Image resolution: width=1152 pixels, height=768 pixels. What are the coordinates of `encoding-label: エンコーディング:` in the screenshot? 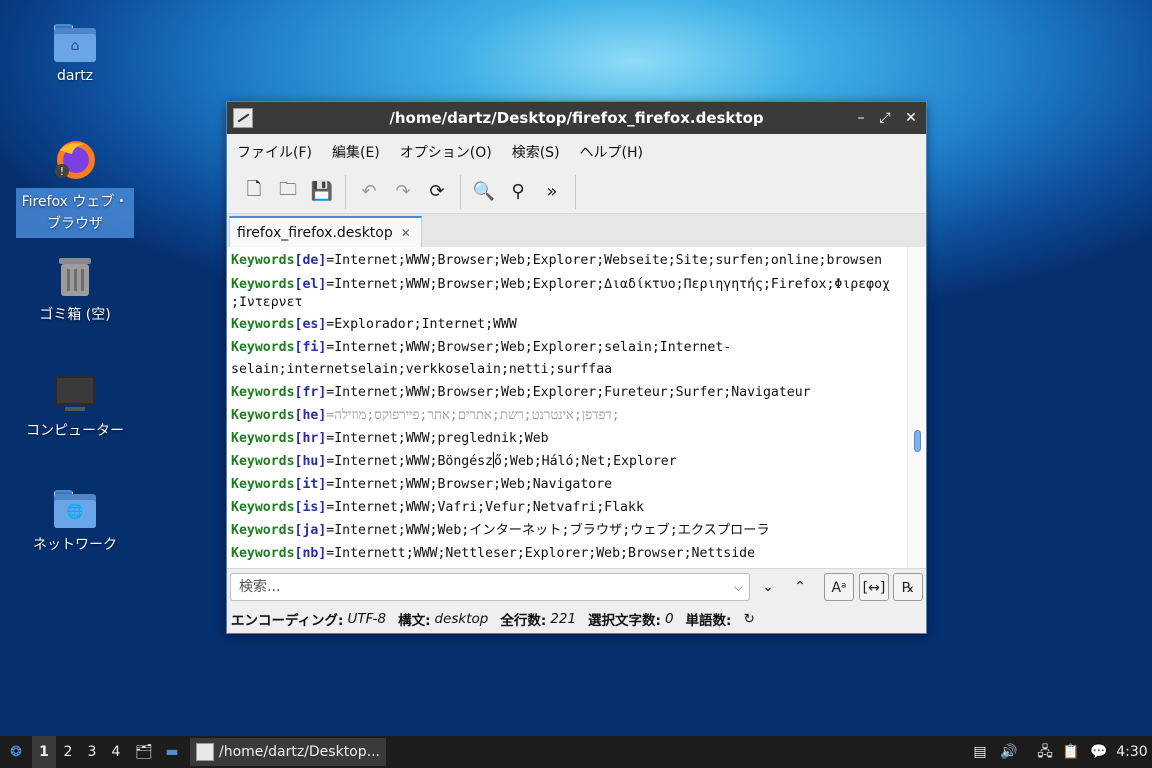 It's located at (287, 621).